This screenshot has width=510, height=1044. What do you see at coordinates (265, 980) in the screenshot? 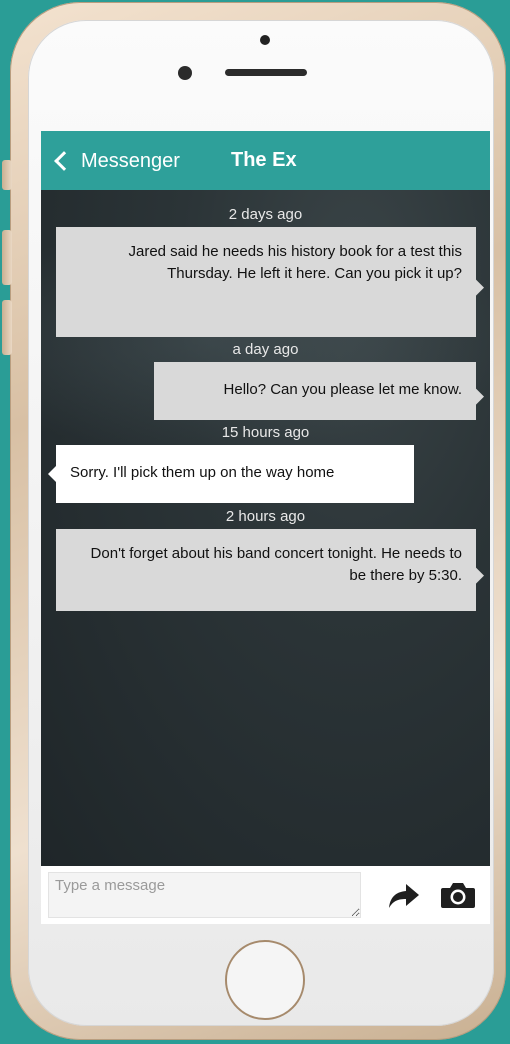
I see `home-button` at bounding box center [265, 980].